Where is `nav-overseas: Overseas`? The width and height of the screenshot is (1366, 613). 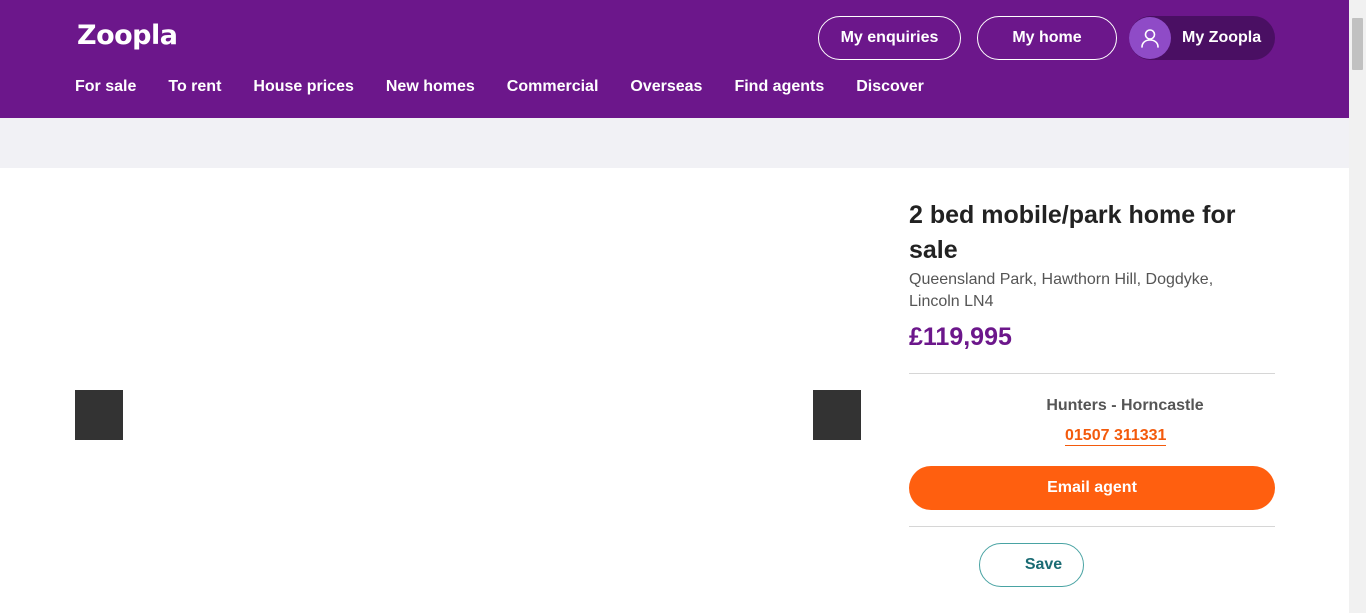
nav-overseas: Overseas is located at coordinates (666, 87).